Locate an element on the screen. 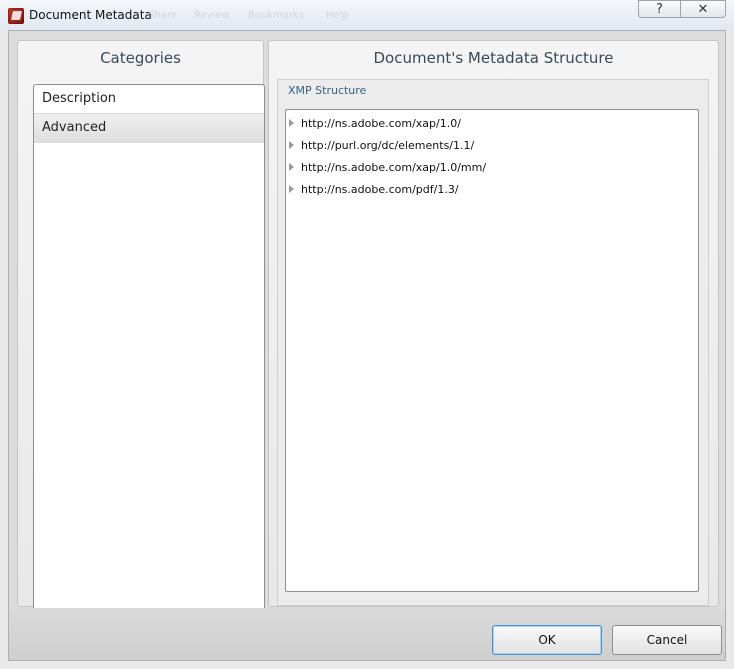 The height and width of the screenshot is (669, 734). help-button: ? is located at coordinates (659, 9).